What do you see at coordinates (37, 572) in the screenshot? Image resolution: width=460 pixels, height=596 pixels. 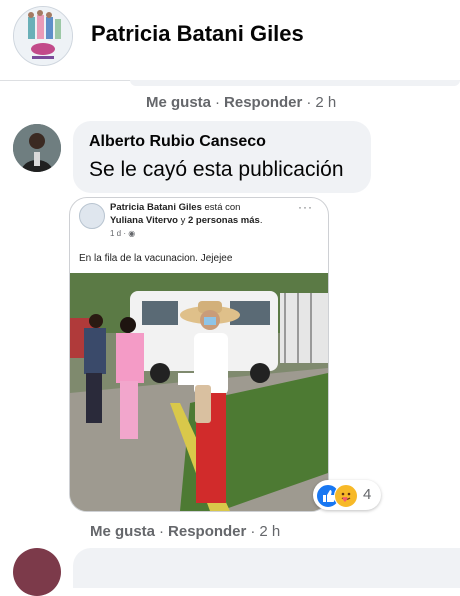 I see `next-commenter-avatar` at bounding box center [37, 572].